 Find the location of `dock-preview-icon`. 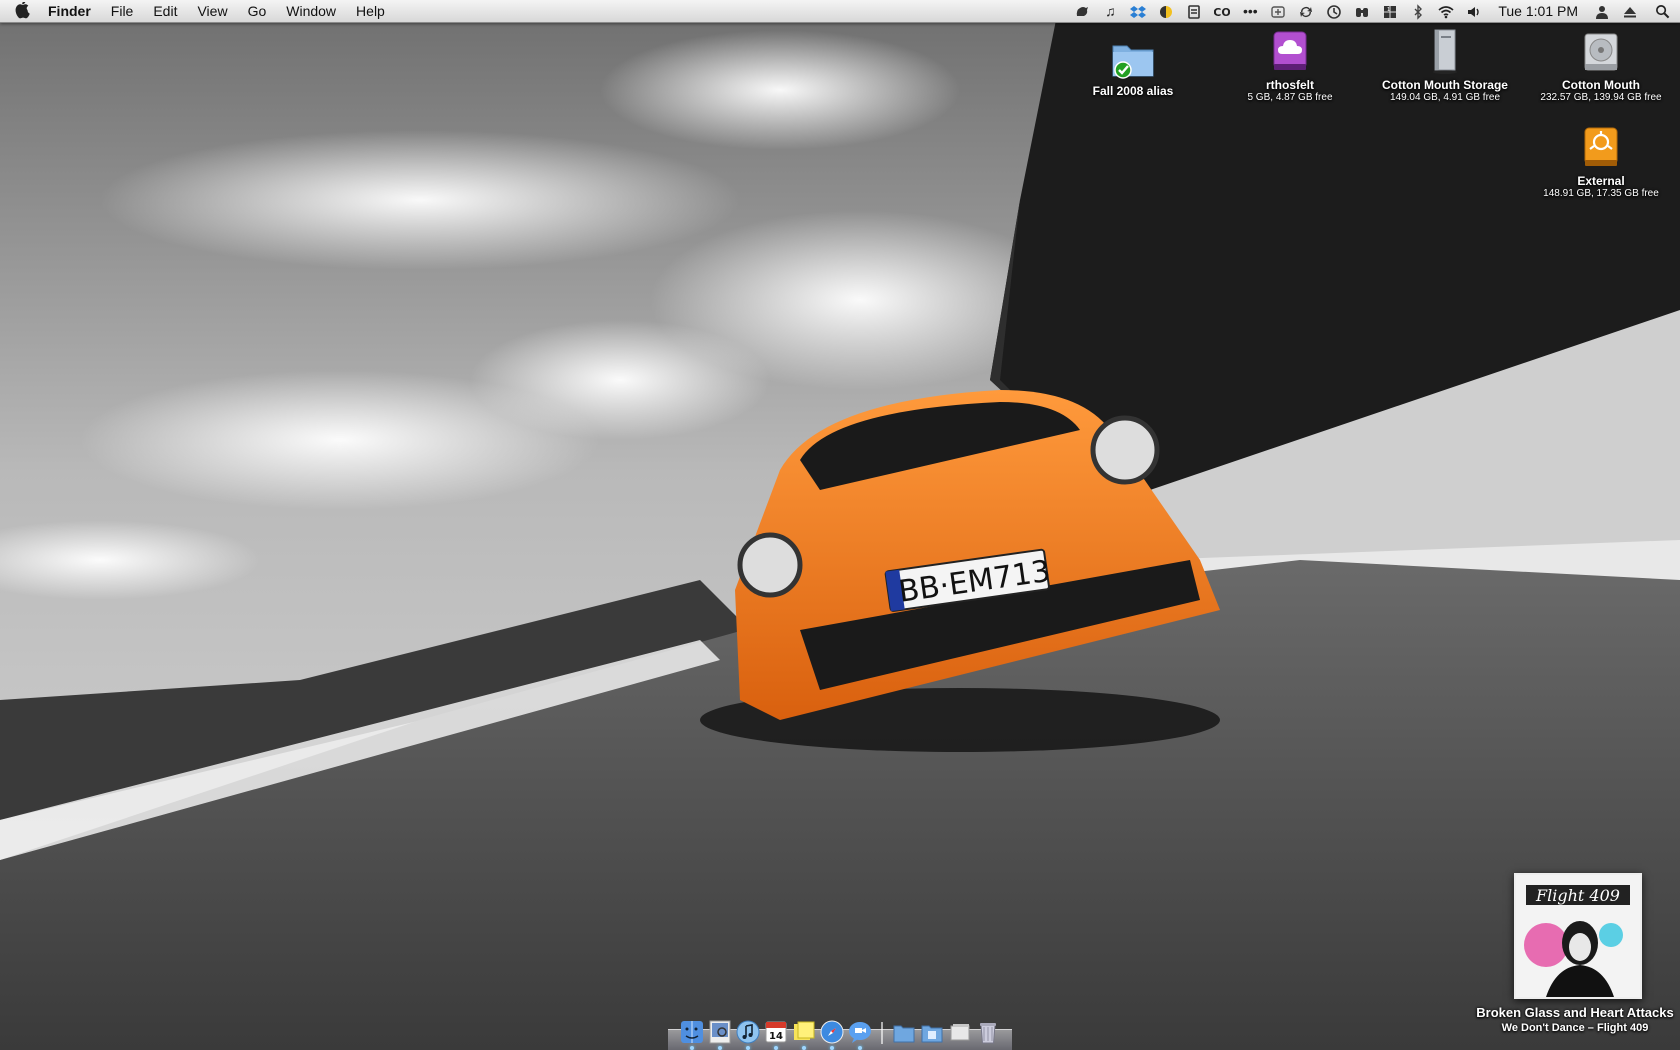

dock-preview-icon is located at coordinates (720, 1035).